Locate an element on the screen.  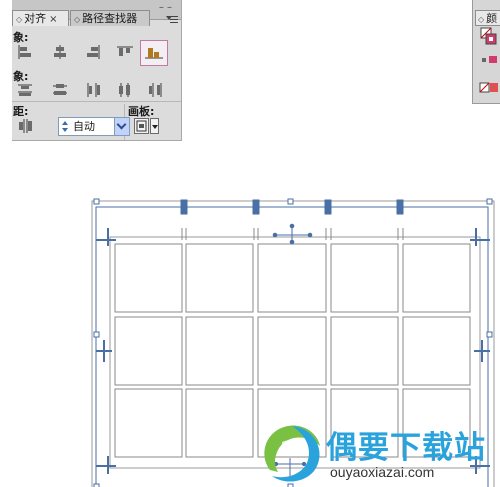
distribute-right-button is located at coordinates (155, 90).